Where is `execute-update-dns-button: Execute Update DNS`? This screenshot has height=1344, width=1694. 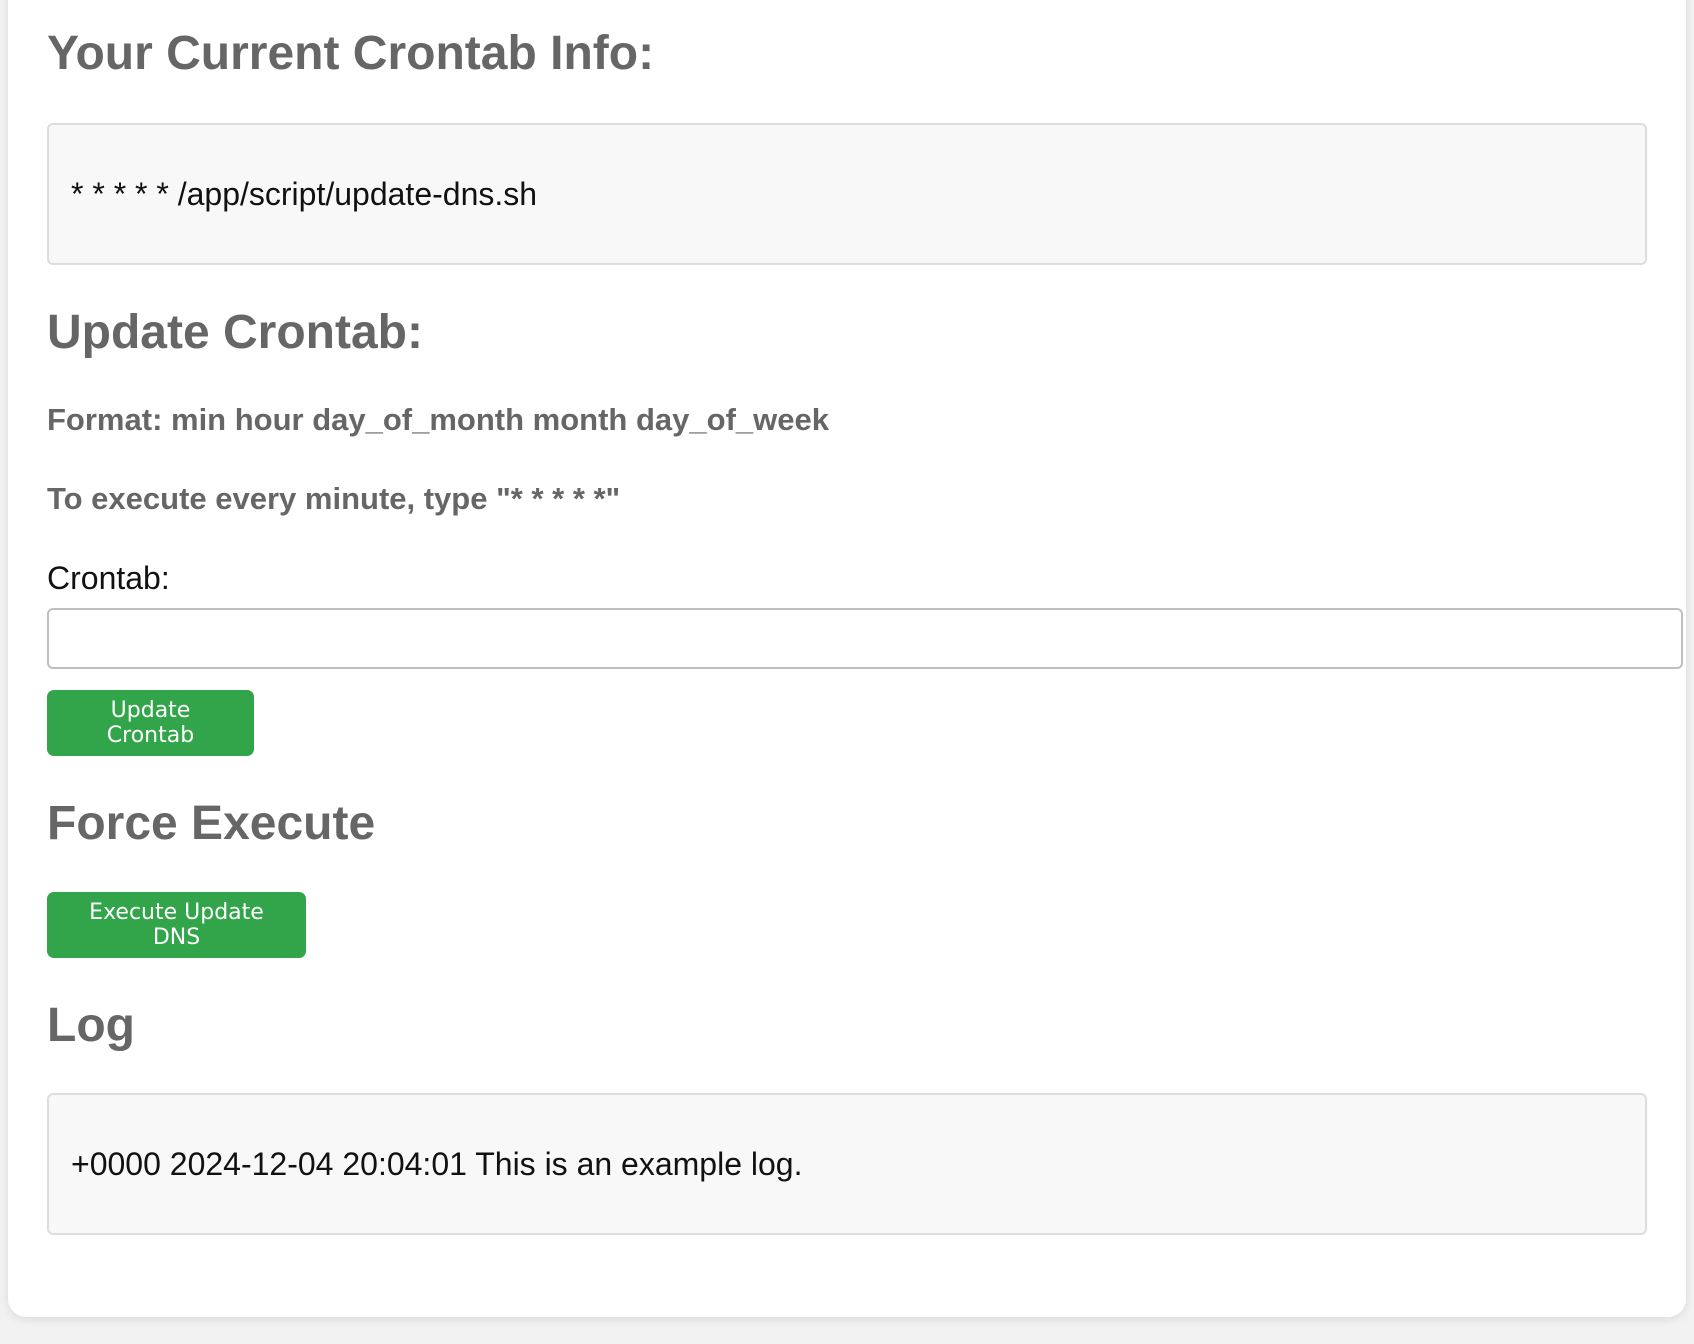
execute-update-dns-button: Execute Update DNS is located at coordinates (176, 925).